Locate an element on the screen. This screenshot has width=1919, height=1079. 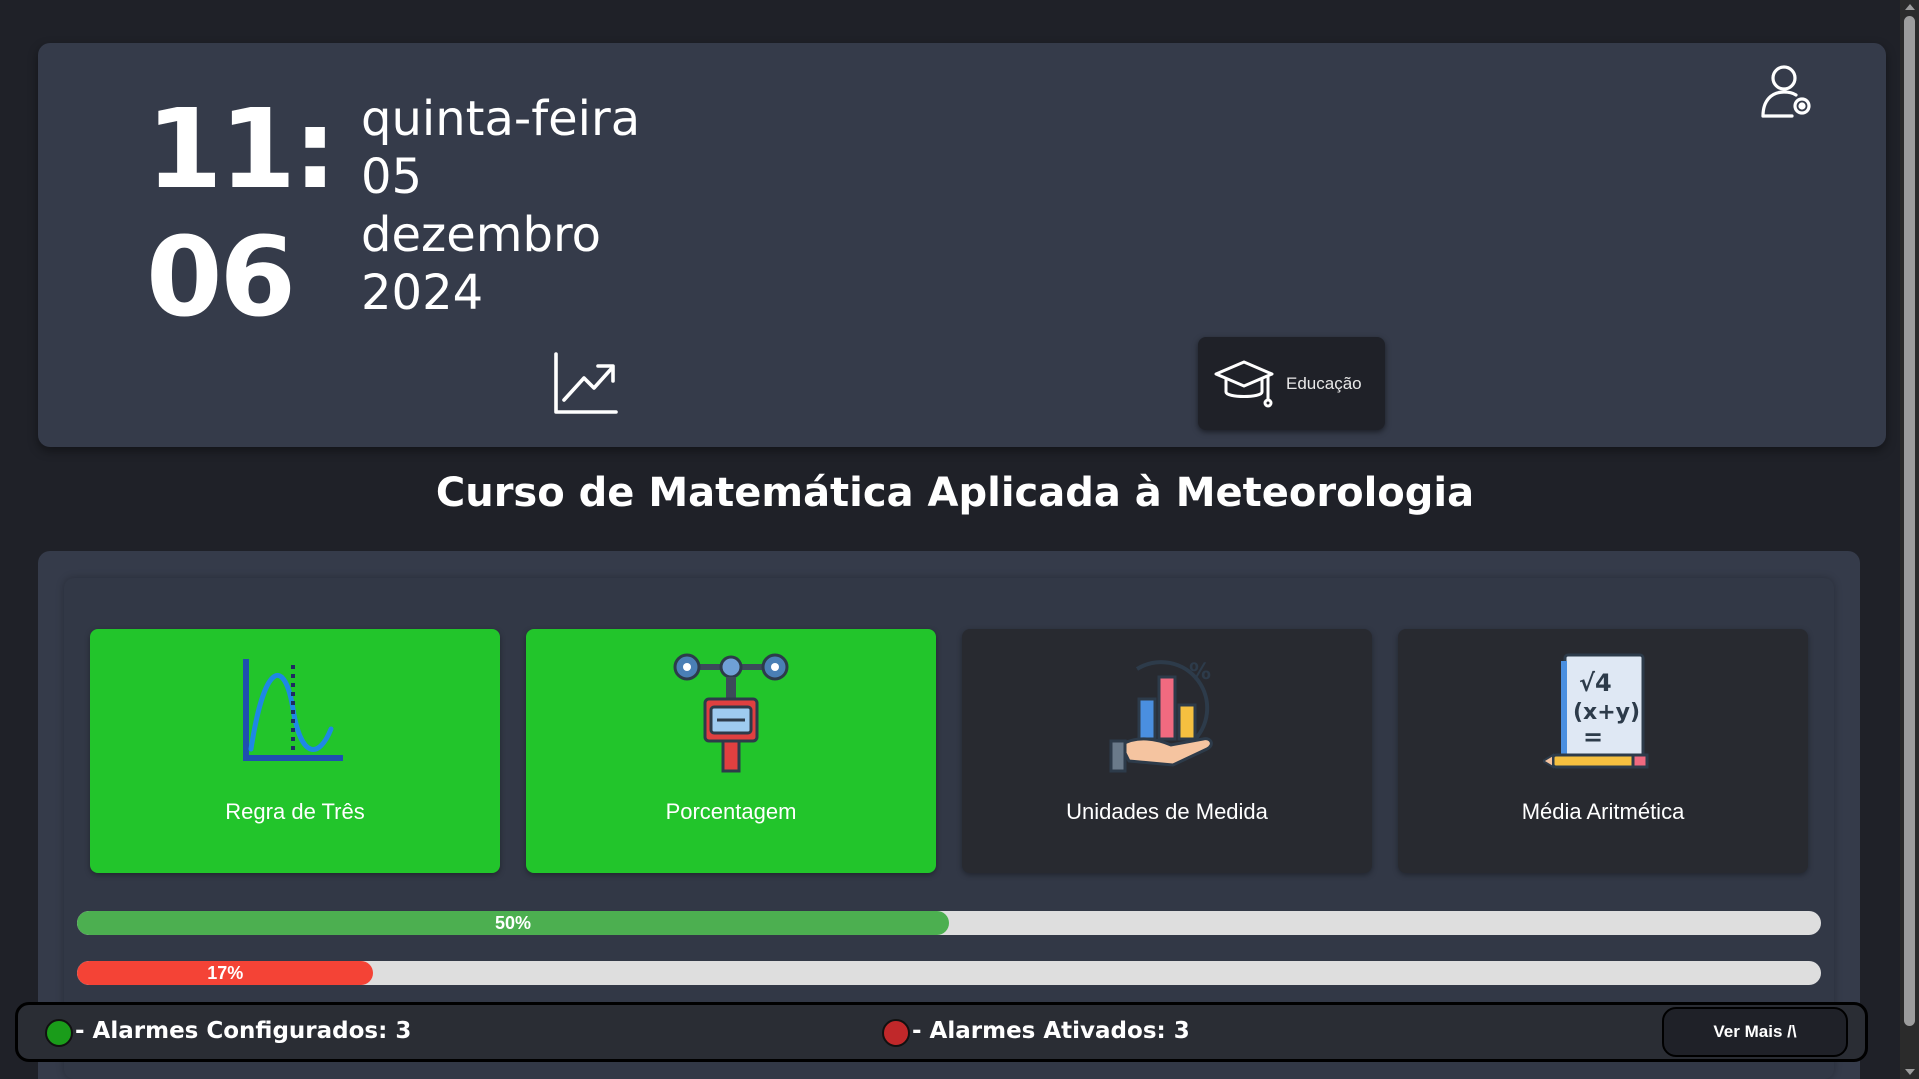
module-card-porcentagem: Porcentagem is located at coordinates (731, 751).